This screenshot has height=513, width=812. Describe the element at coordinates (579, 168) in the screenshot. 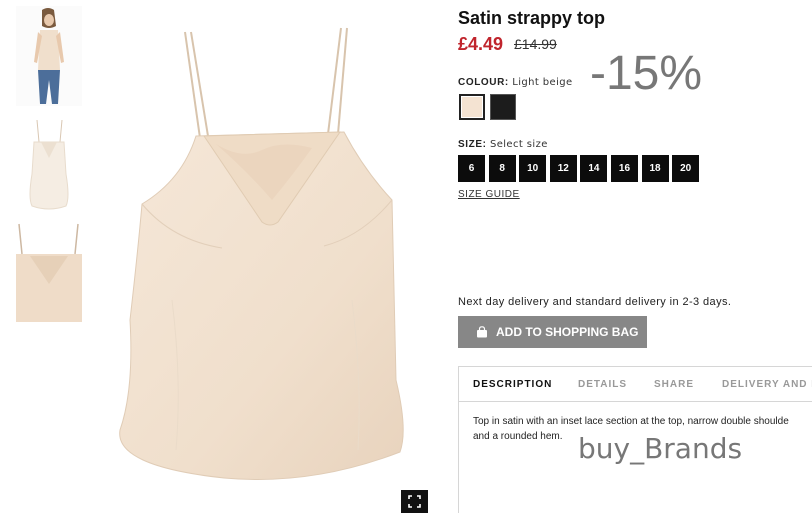

I see `size-options: 6 8 10 12 14 16 18 20` at that location.